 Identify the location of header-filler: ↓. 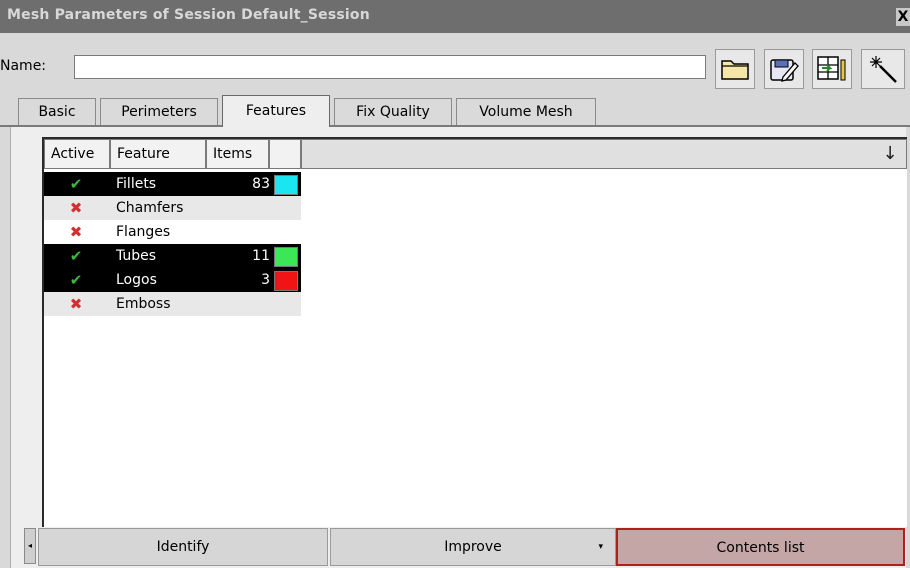
(604, 154).